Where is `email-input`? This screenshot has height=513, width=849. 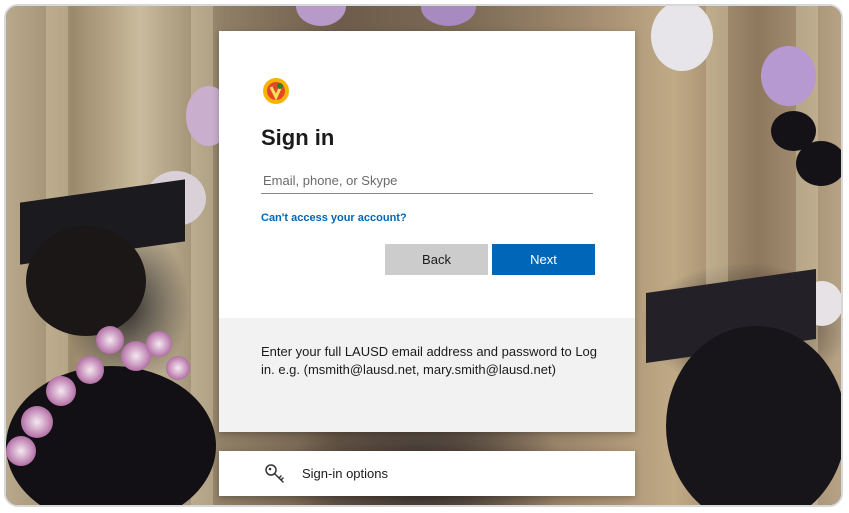
email-input is located at coordinates (427, 180).